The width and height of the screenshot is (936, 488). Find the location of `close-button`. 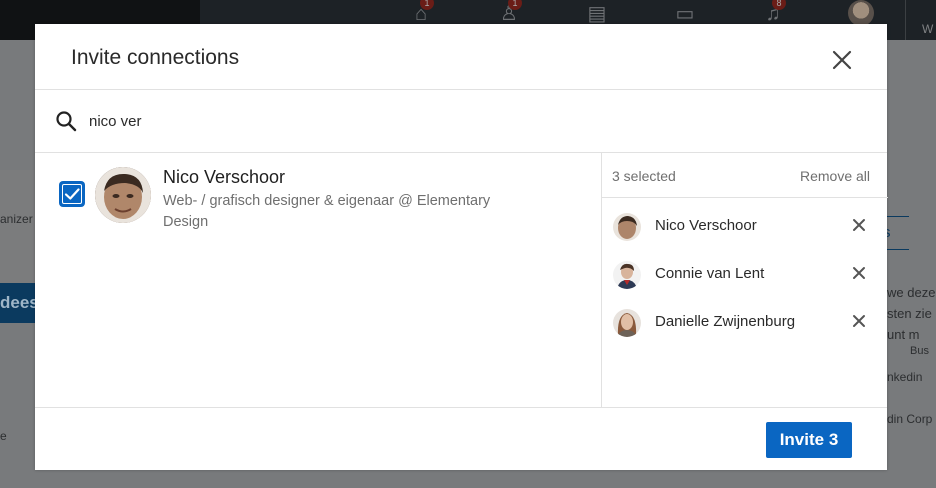

close-button is located at coordinates (842, 60).